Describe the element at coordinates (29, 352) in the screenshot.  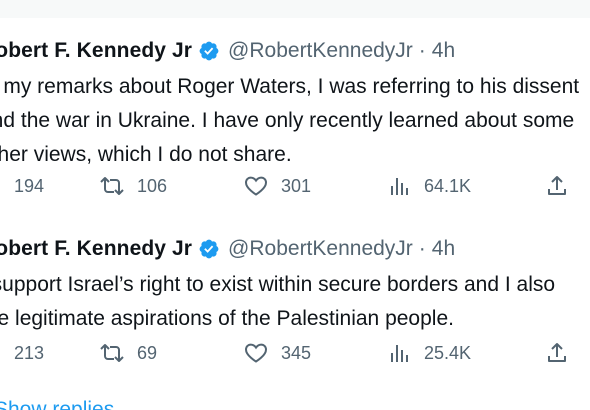
I see `reply-count: 213` at that location.